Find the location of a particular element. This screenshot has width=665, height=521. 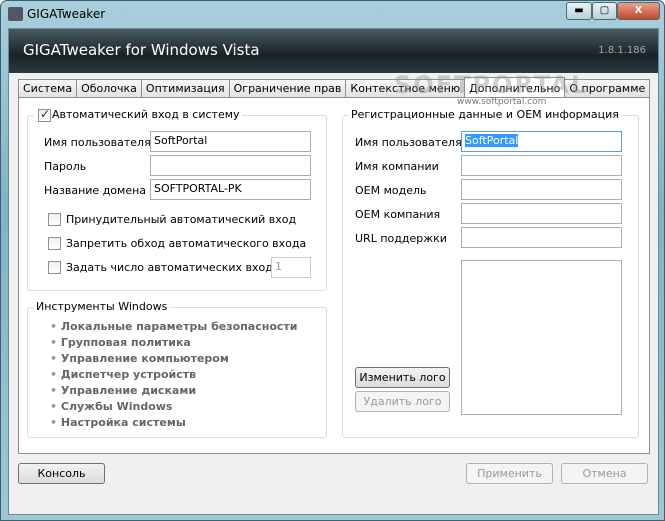

oem-model-input is located at coordinates (541, 189).